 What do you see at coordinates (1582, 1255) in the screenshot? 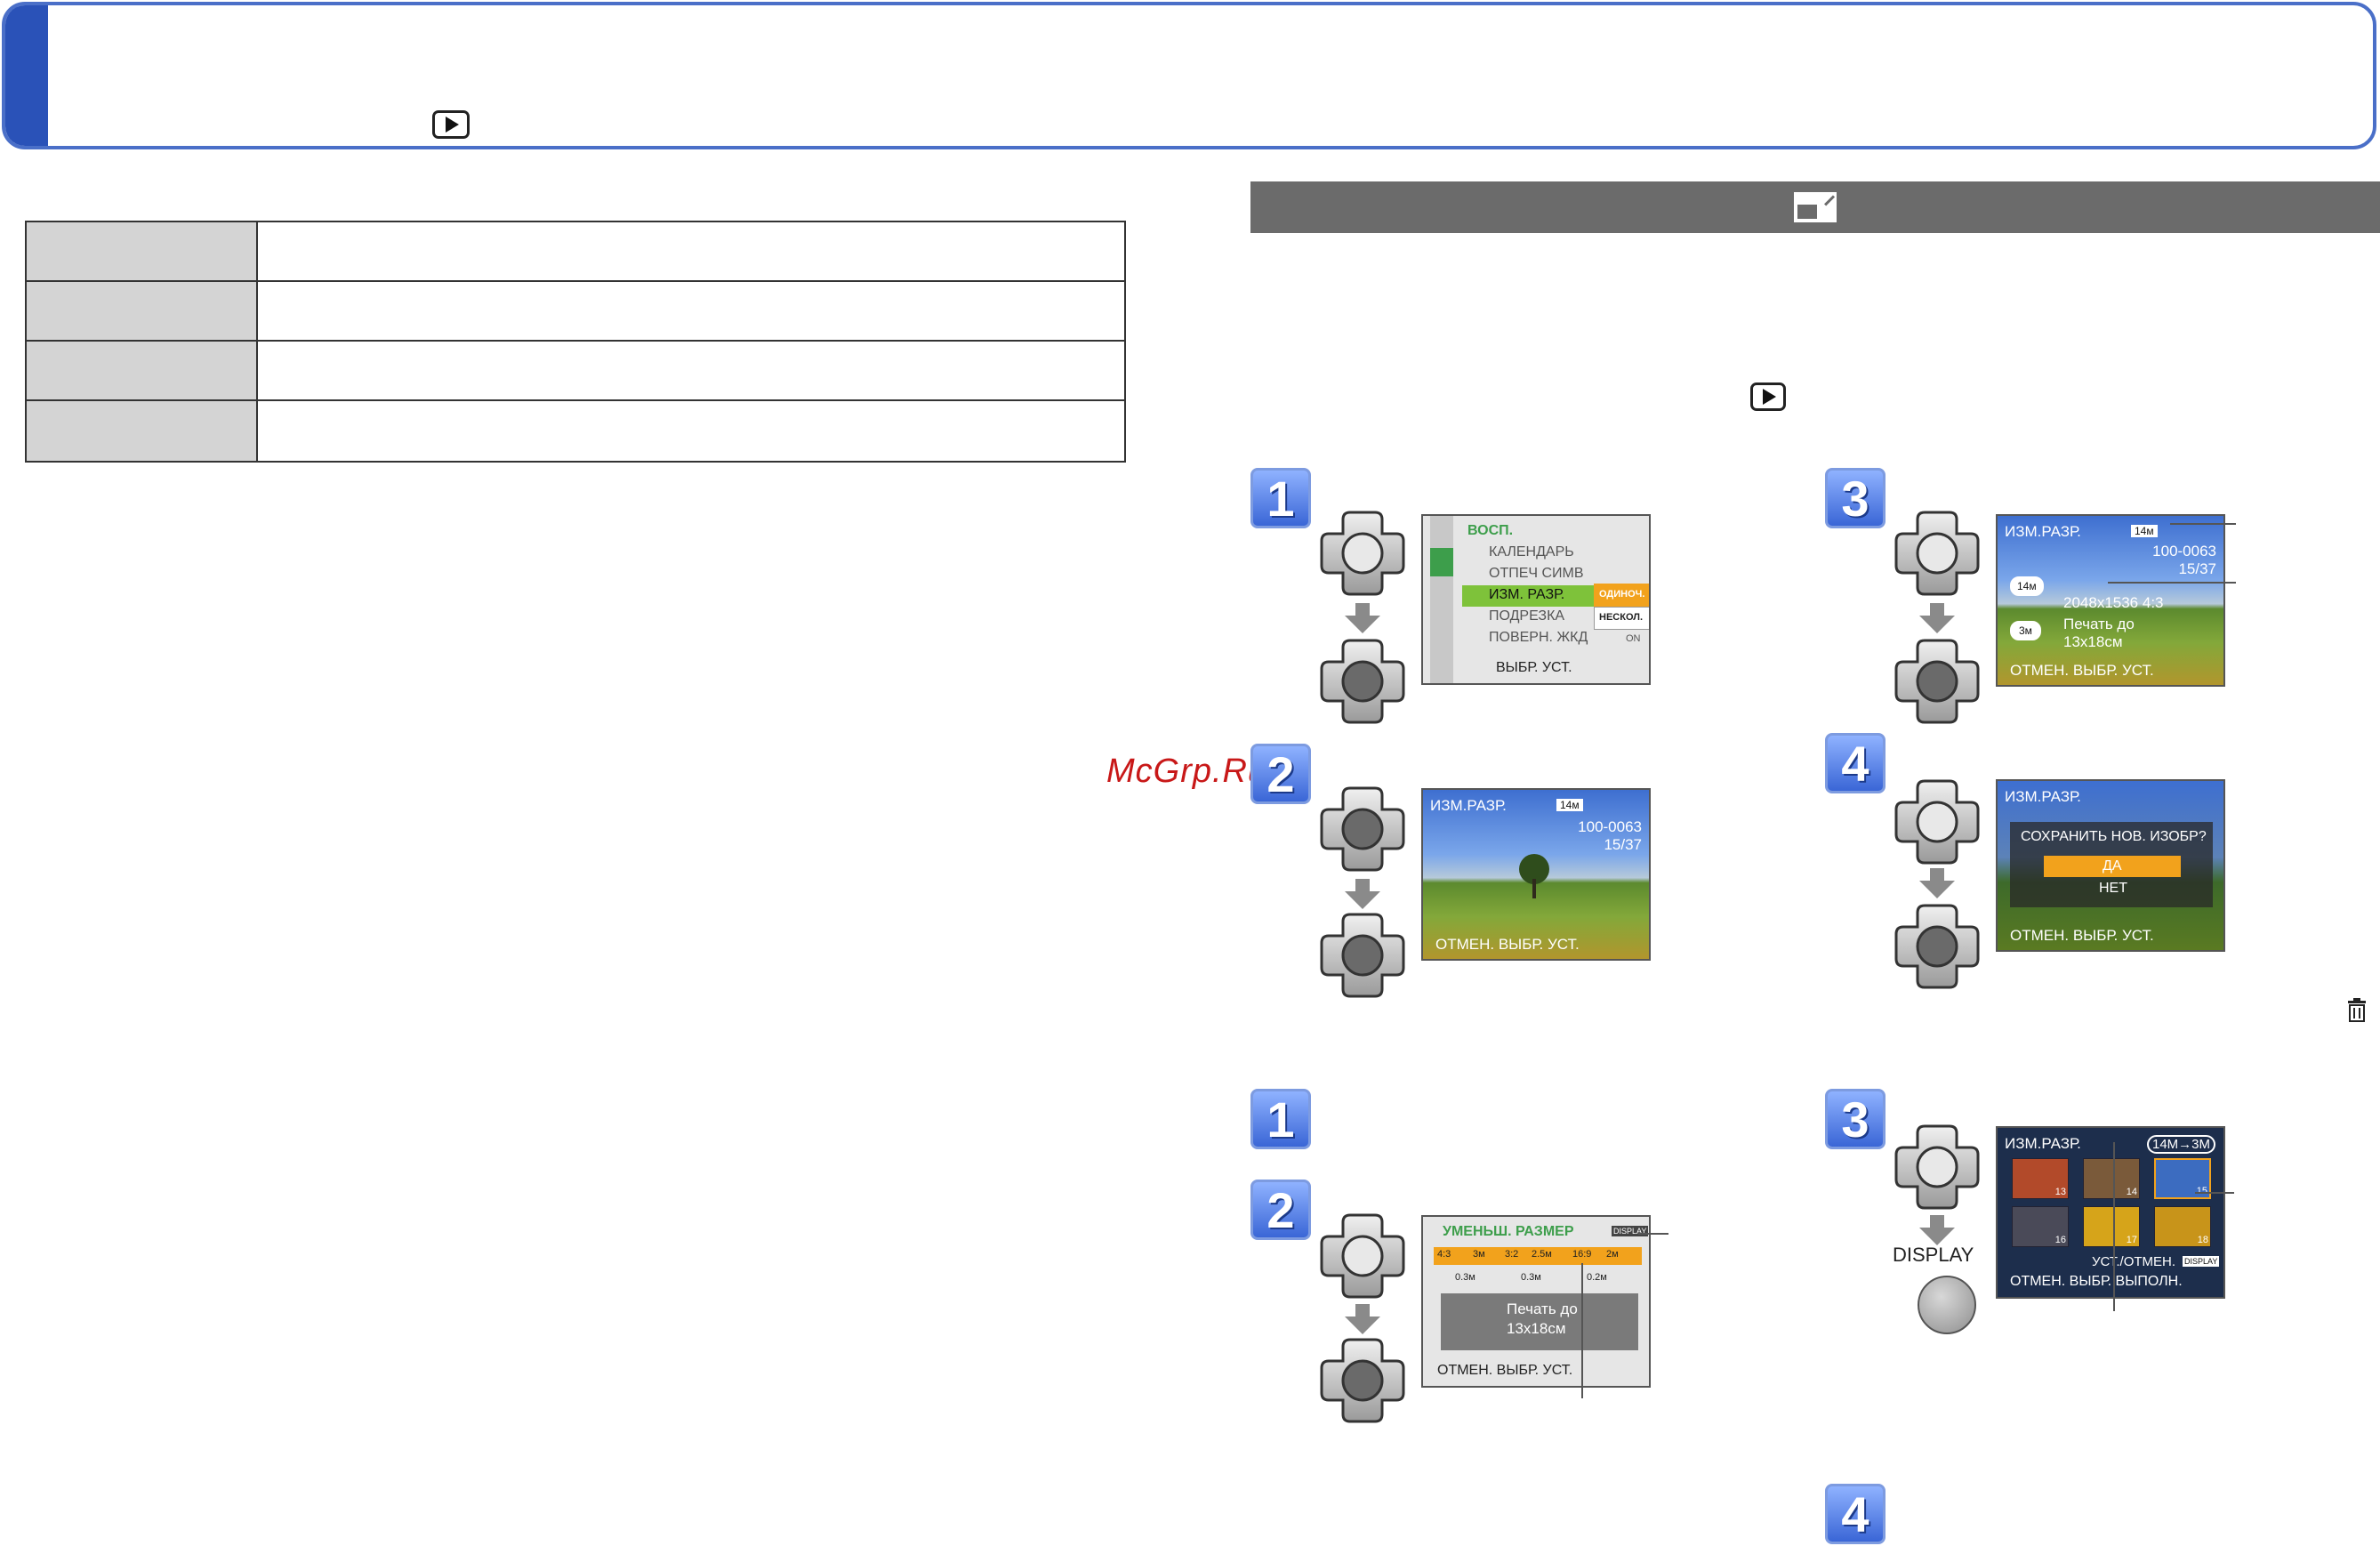
I see `ratio-label: 16:9` at bounding box center [1582, 1255].